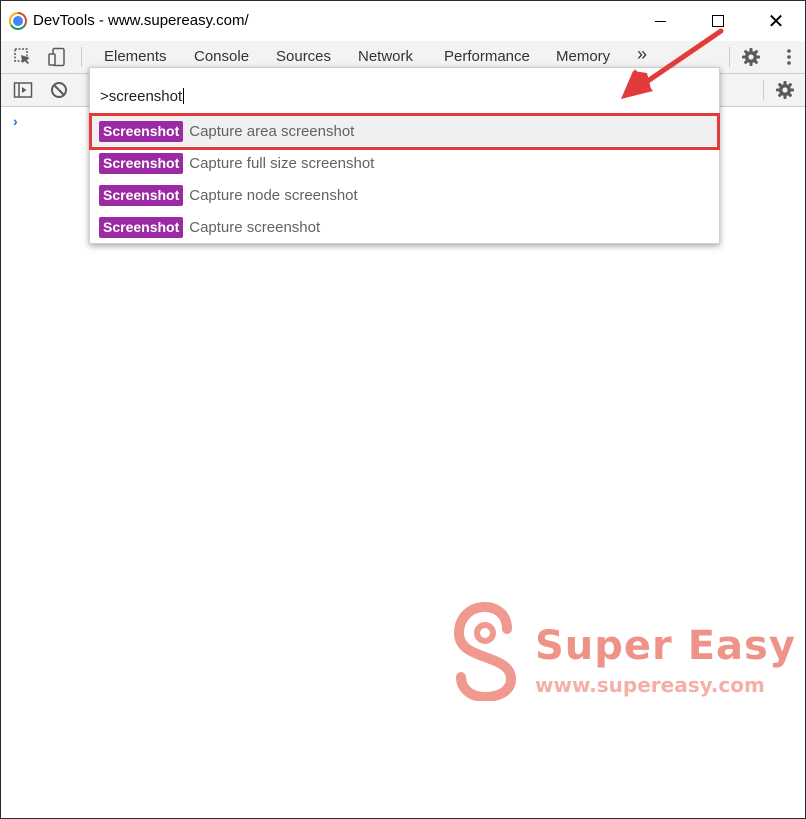 The height and width of the screenshot is (819, 806). What do you see at coordinates (23, 90) in the screenshot?
I see `sidebar-toggle-icon` at bounding box center [23, 90].